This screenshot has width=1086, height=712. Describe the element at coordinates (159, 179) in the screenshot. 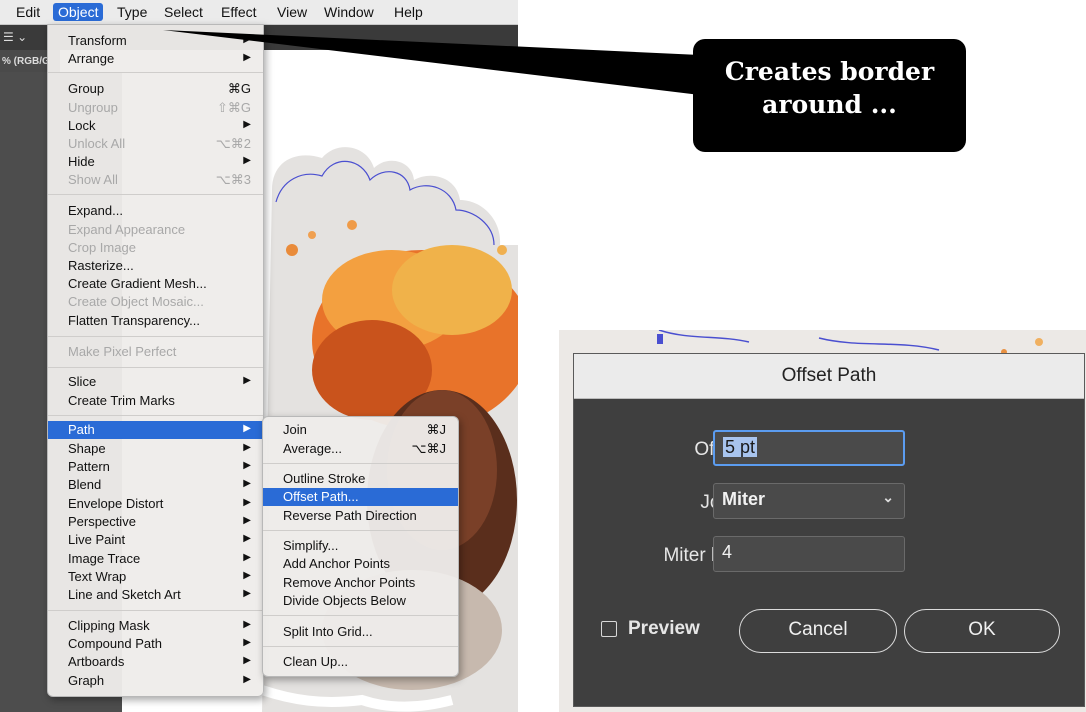

I see `menu-item-show-all: Show All ⌥⌘3` at that location.